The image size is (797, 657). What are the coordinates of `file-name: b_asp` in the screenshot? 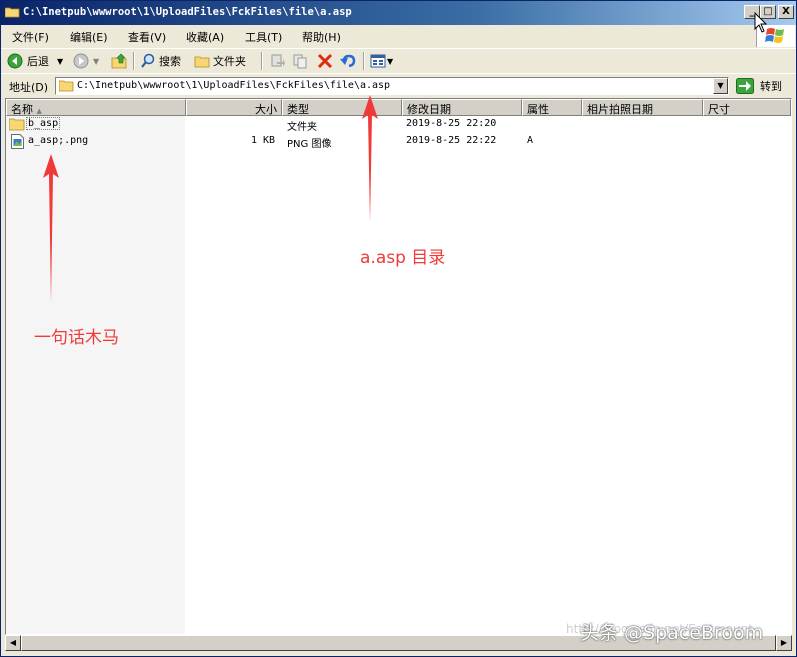 It's located at (43, 123).